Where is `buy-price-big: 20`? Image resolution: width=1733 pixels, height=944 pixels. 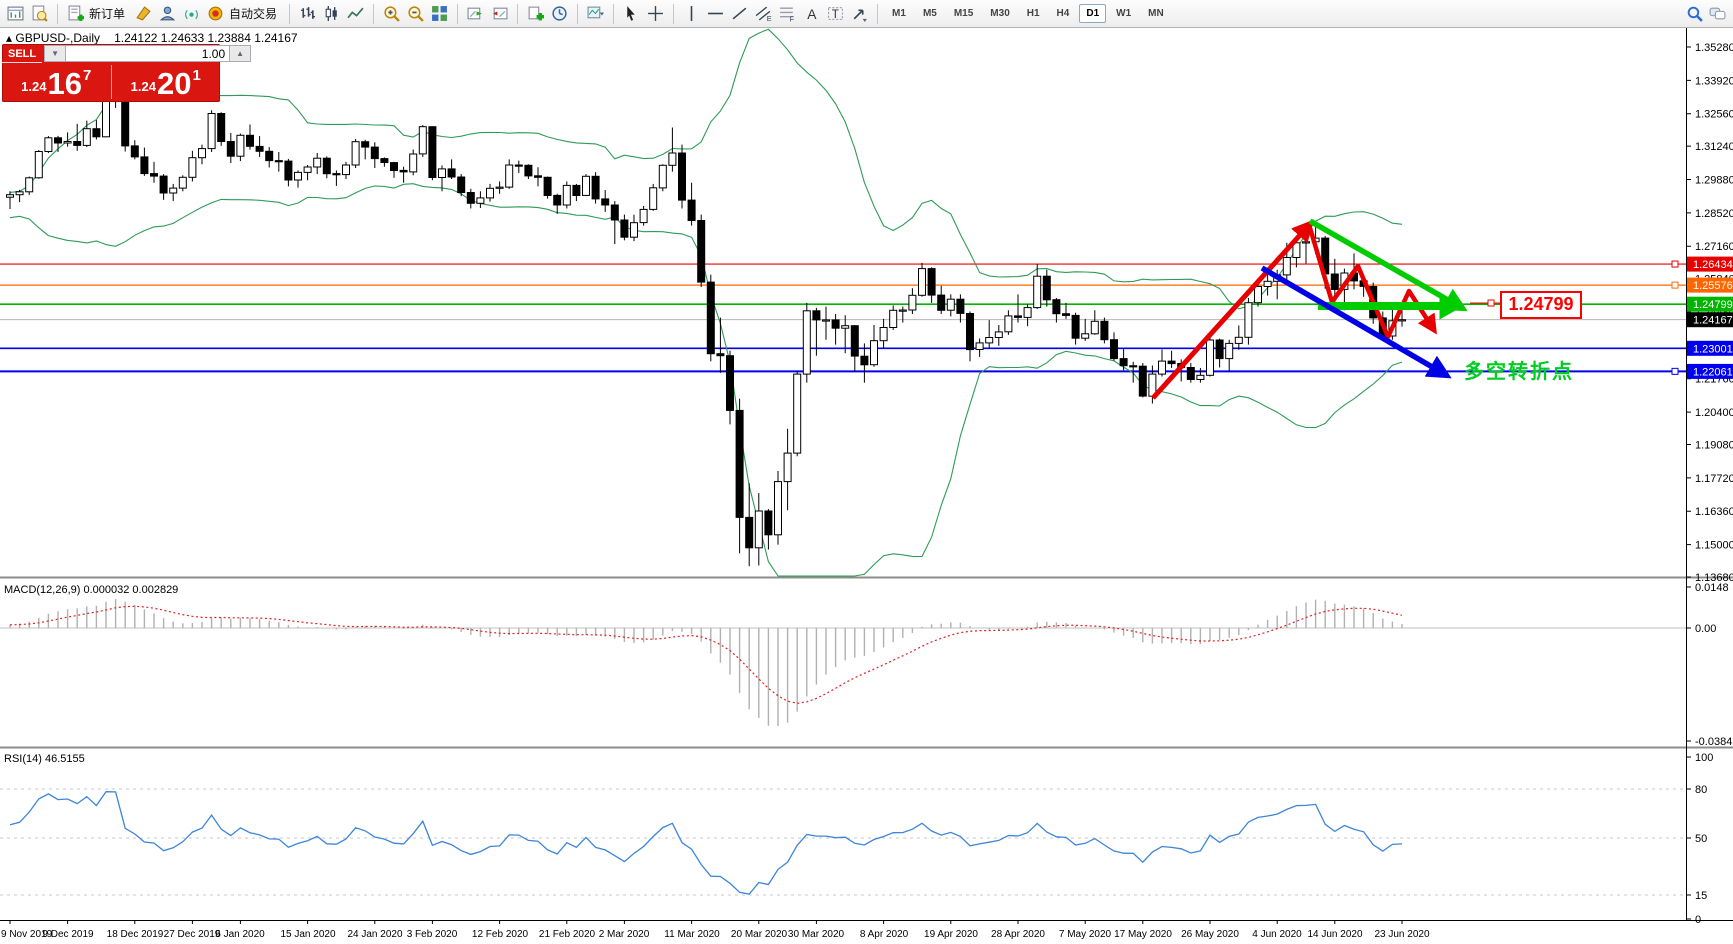
buy-price-big: 20 is located at coordinates (174, 83).